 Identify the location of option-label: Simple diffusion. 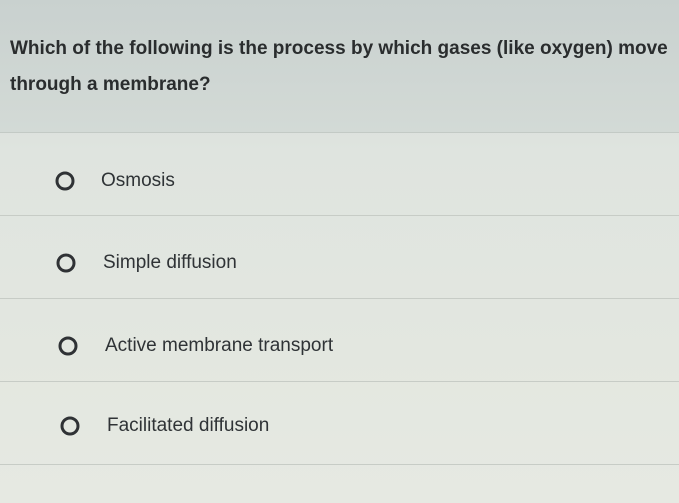
(170, 262).